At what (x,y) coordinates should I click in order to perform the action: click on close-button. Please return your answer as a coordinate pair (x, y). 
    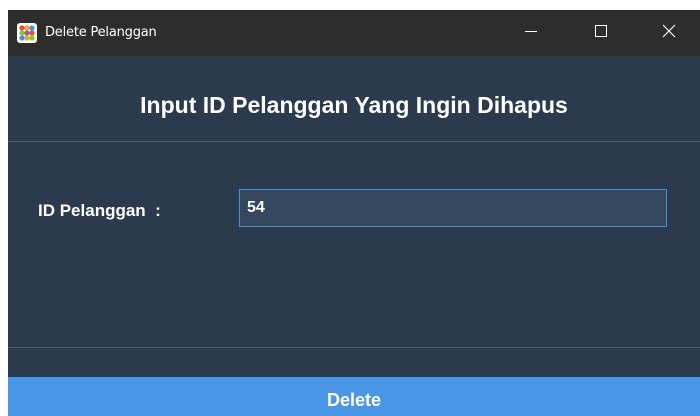
    Looking at the image, I should click on (669, 33).